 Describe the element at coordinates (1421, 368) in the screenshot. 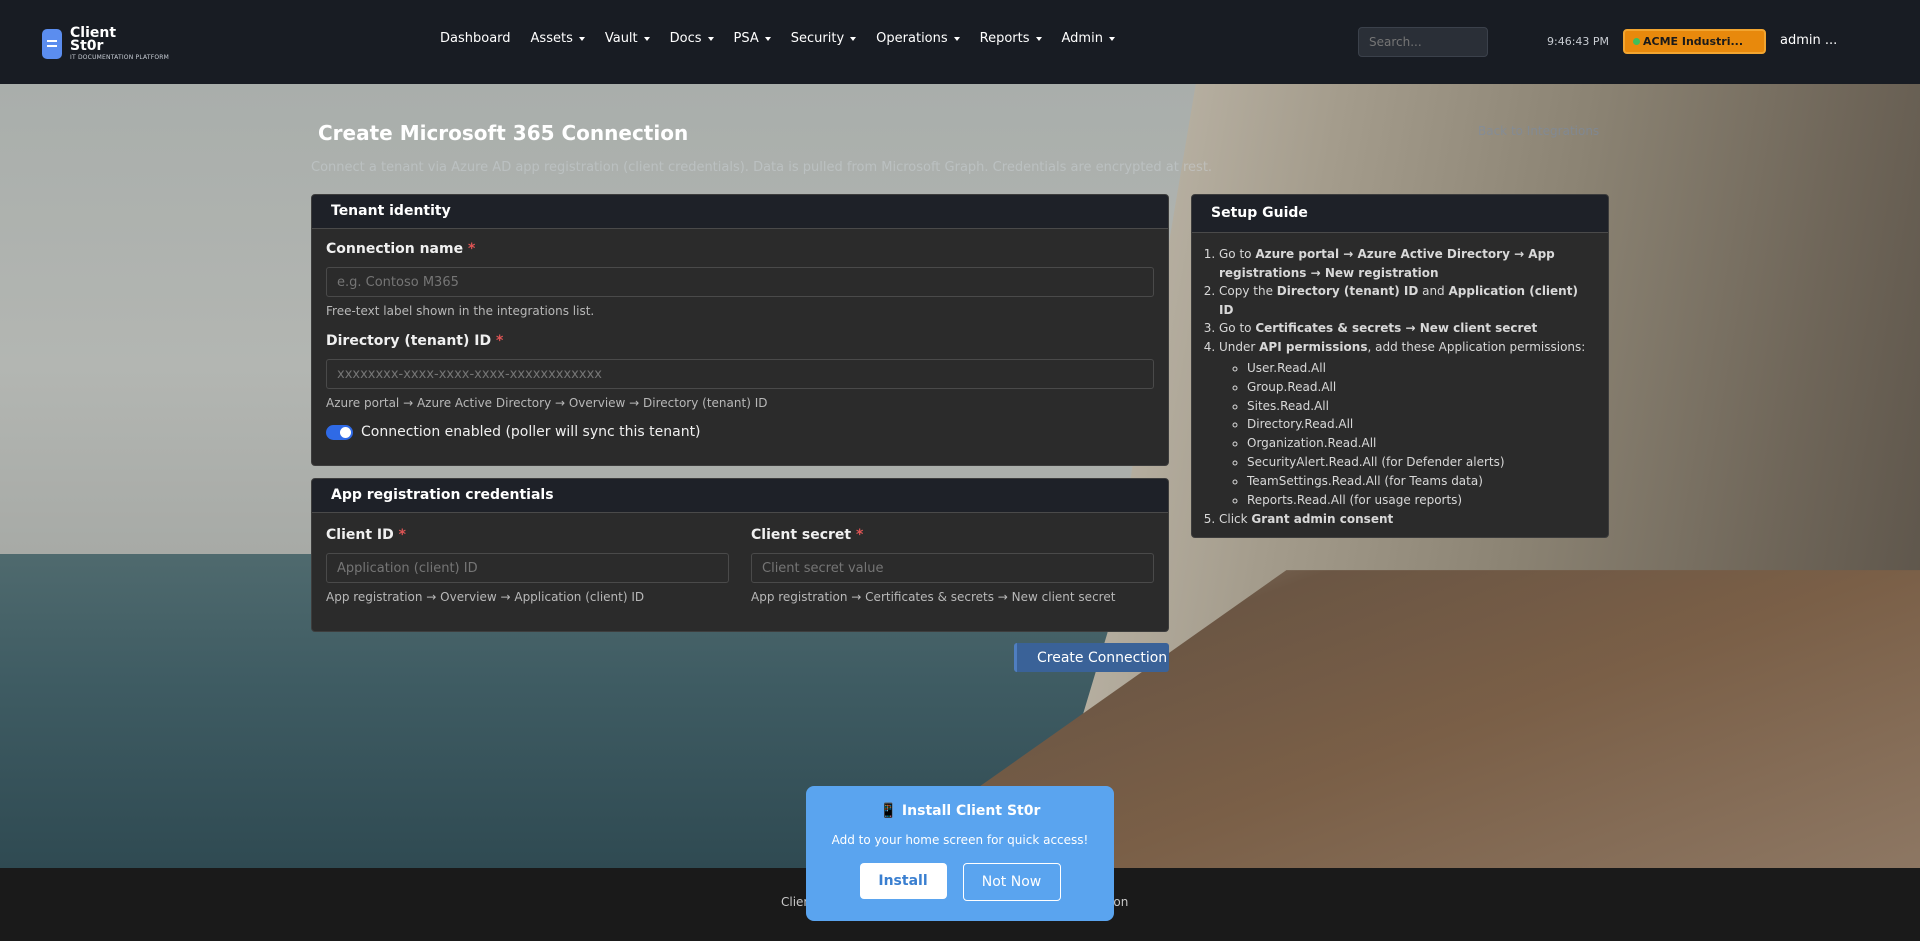

I see `permission-item: User.Read.All` at that location.